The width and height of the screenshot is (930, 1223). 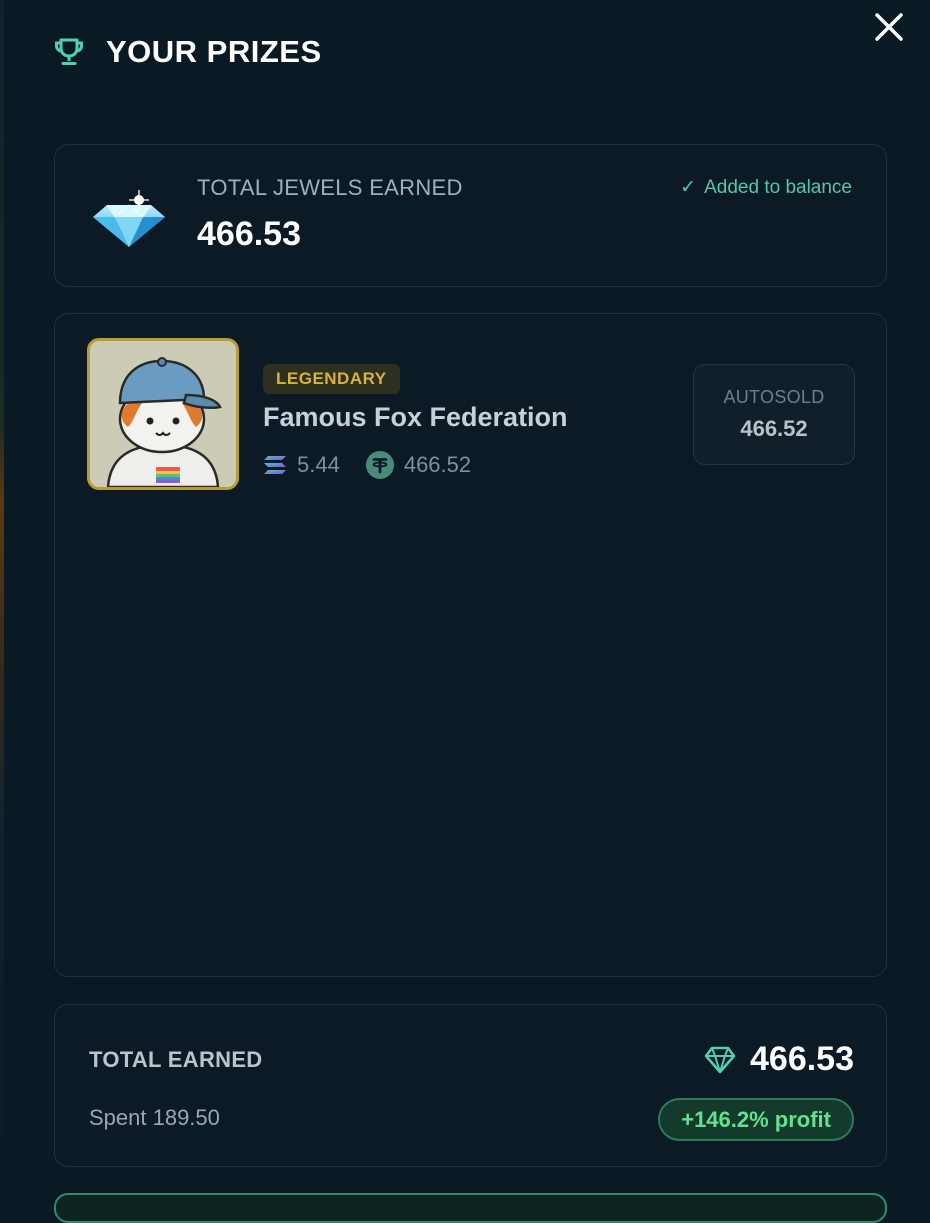 I want to click on nft-image, so click(x=163, y=414).